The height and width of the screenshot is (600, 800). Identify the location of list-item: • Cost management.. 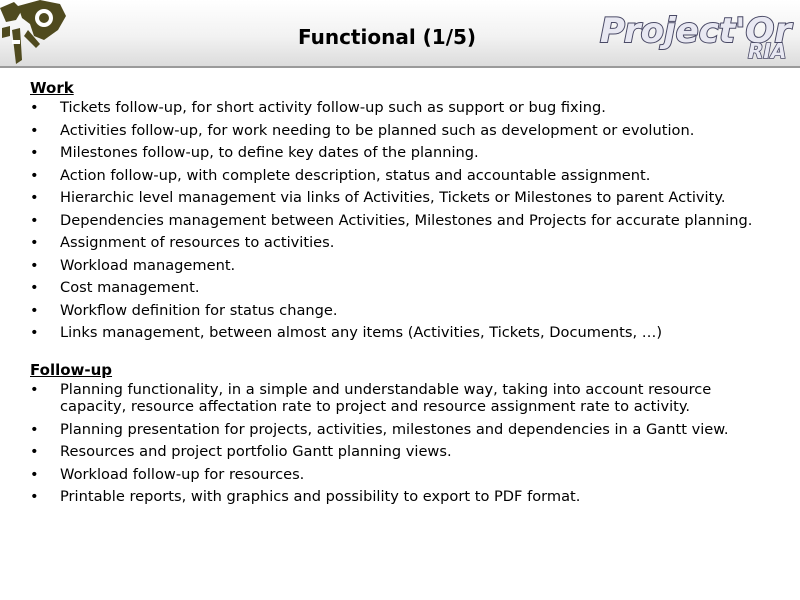
(115, 287).